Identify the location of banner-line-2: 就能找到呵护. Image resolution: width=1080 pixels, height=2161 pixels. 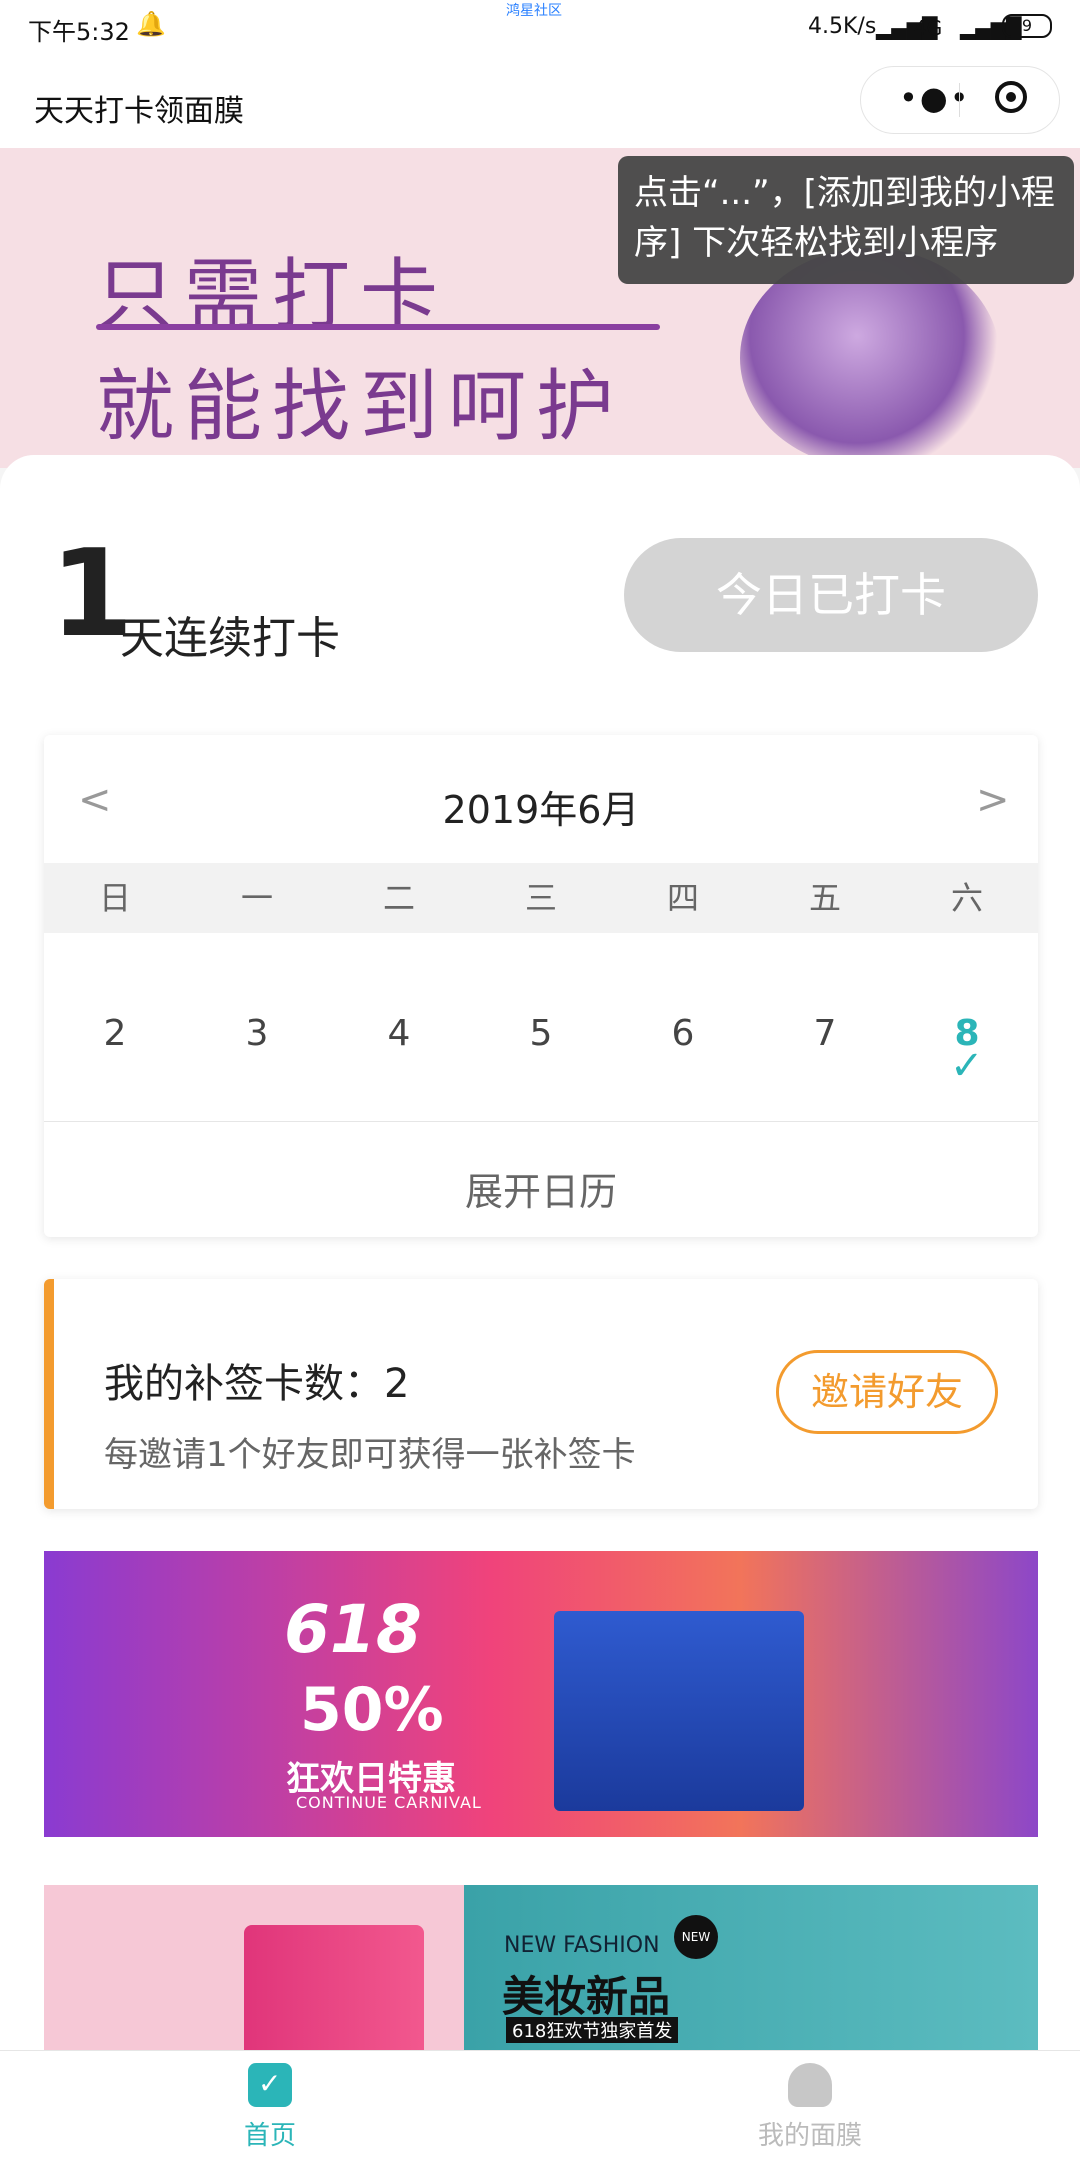
(360, 407).